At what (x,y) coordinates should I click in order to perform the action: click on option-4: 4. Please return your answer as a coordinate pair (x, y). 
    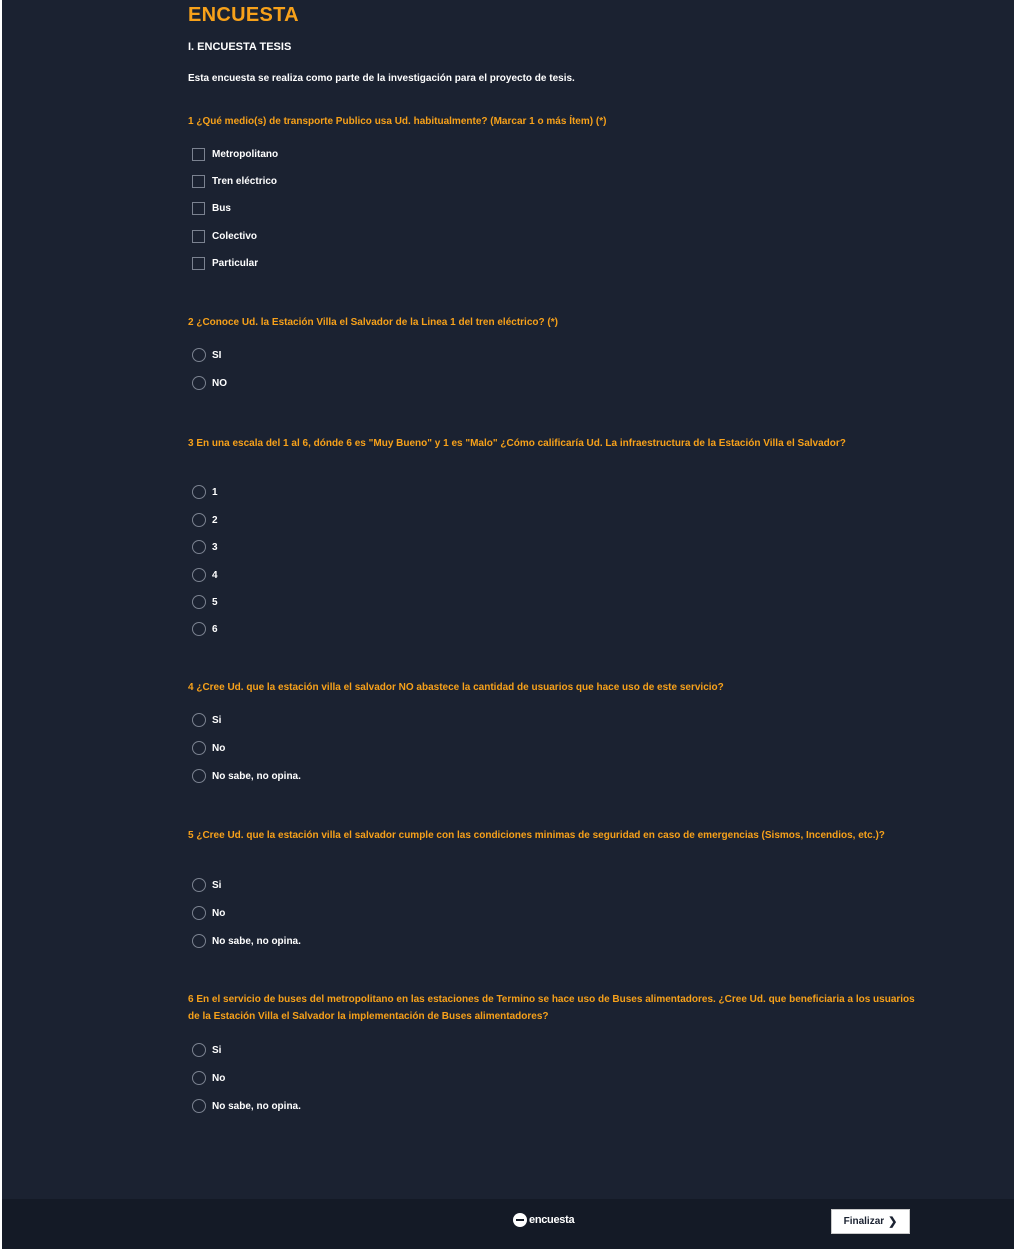
    Looking at the image, I should click on (205, 575).